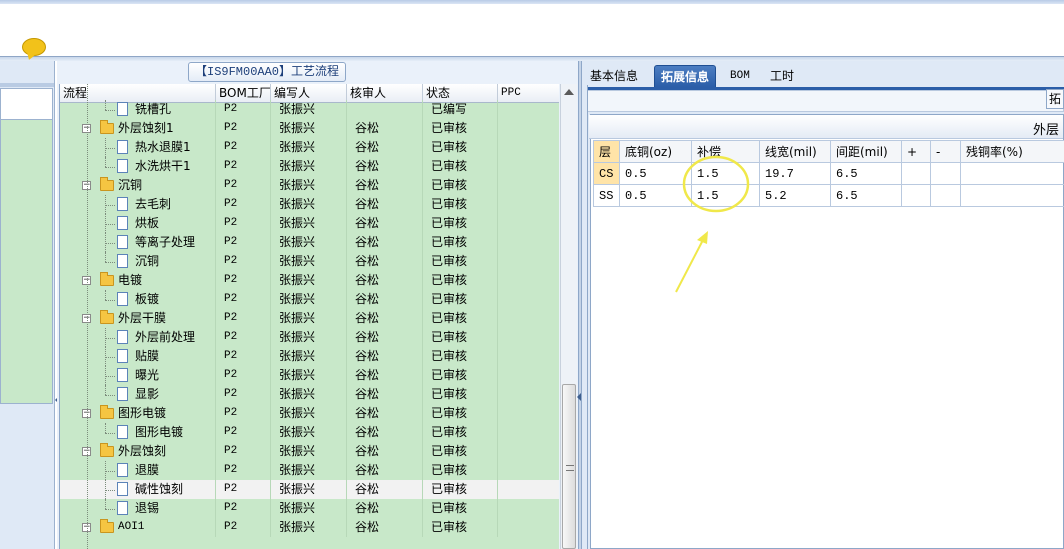 The height and width of the screenshot is (549, 1064). What do you see at coordinates (138, 527) in the screenshot?
I see `cell-flow-name: − AOI1` at bounding box center [138, 527].